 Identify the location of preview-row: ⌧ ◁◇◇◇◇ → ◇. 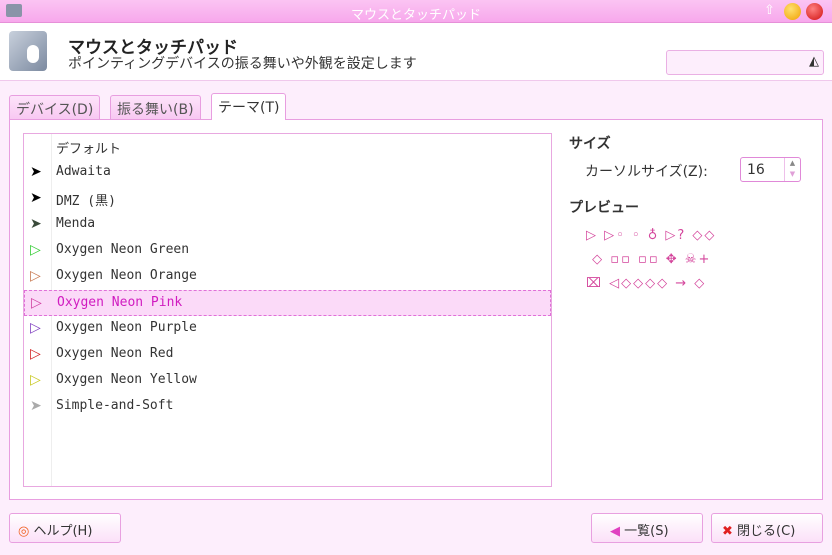
(646, 283).